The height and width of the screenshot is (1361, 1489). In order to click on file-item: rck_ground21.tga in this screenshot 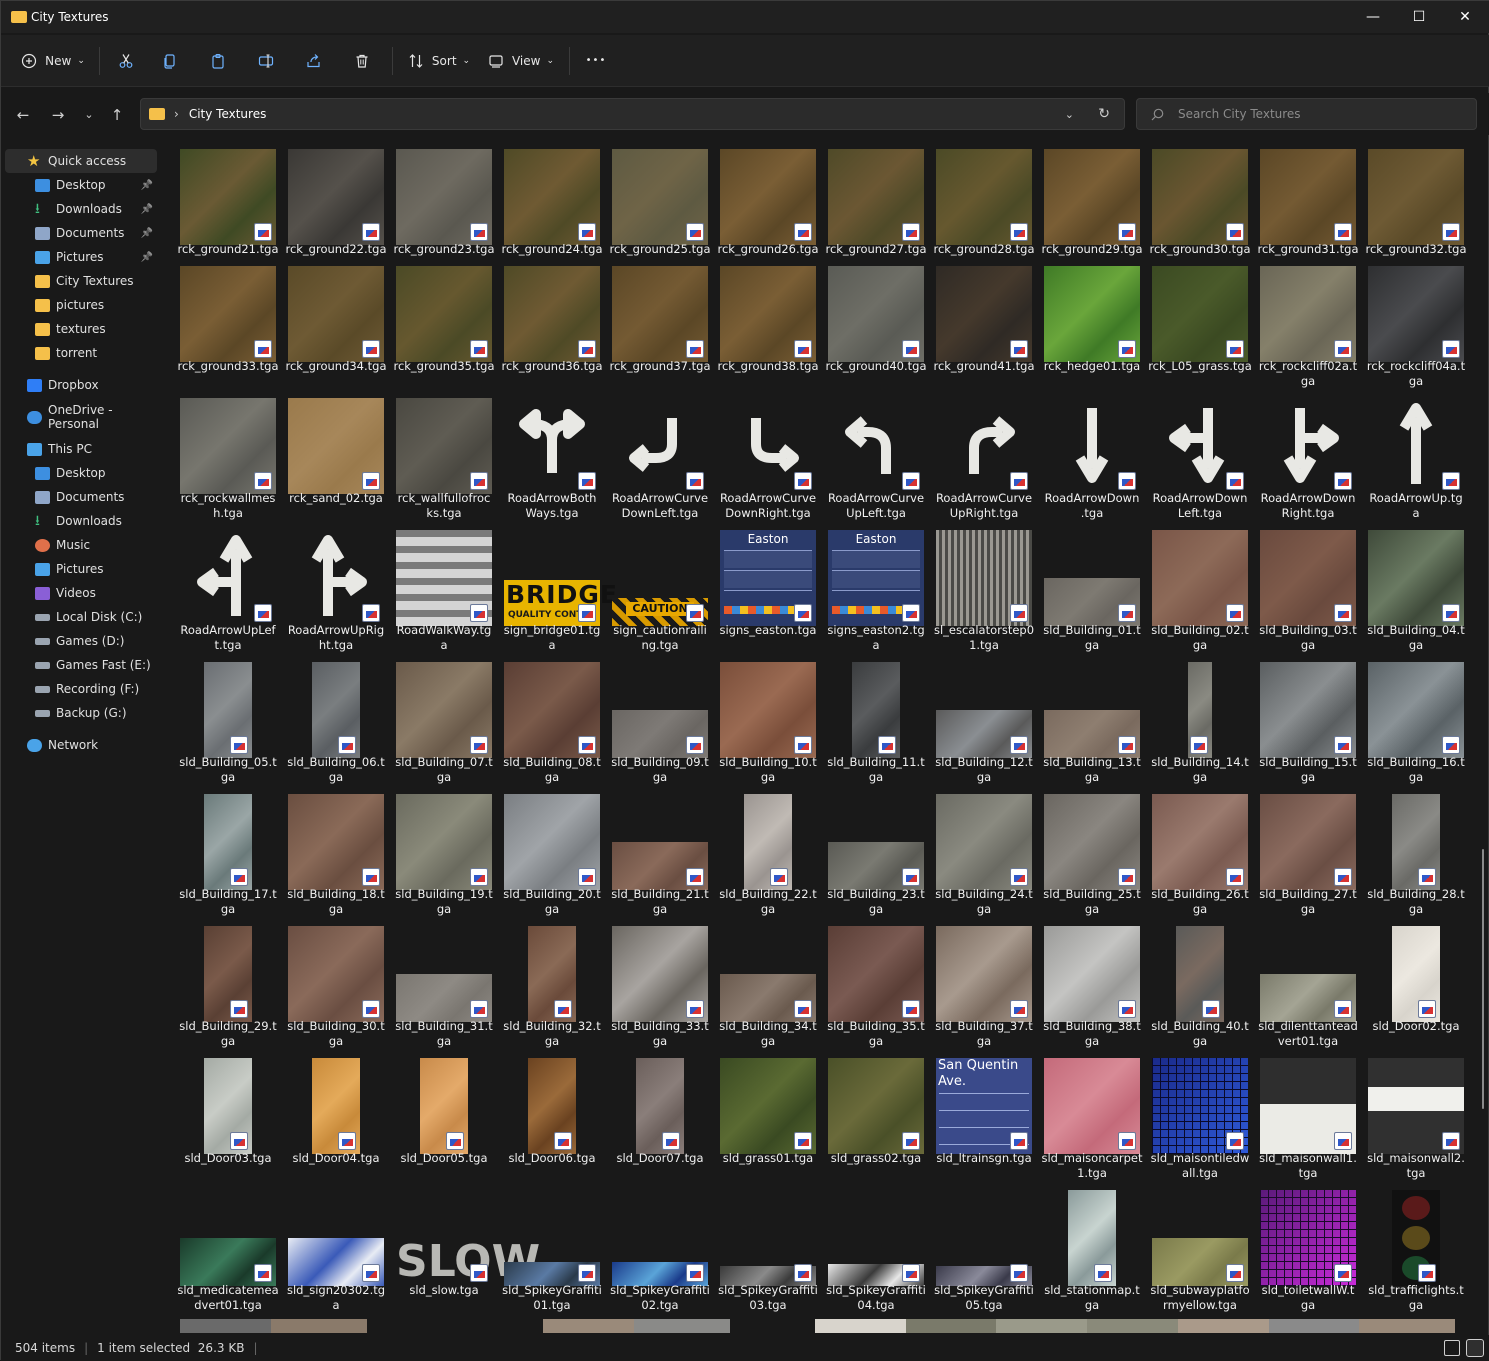, I will do `click(228, 205)`.